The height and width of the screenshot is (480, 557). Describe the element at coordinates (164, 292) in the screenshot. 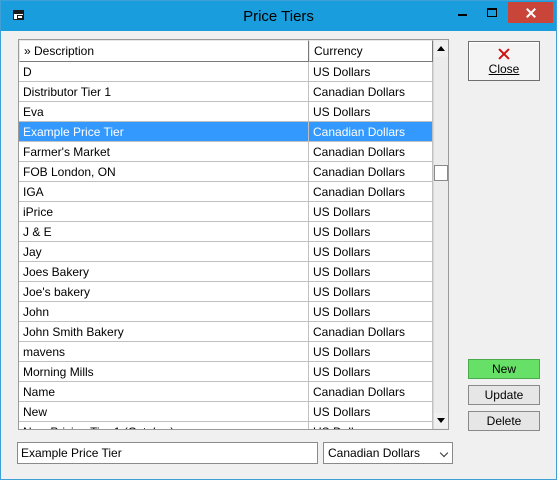

I see `description-cell: Joe's bakery` at that location.